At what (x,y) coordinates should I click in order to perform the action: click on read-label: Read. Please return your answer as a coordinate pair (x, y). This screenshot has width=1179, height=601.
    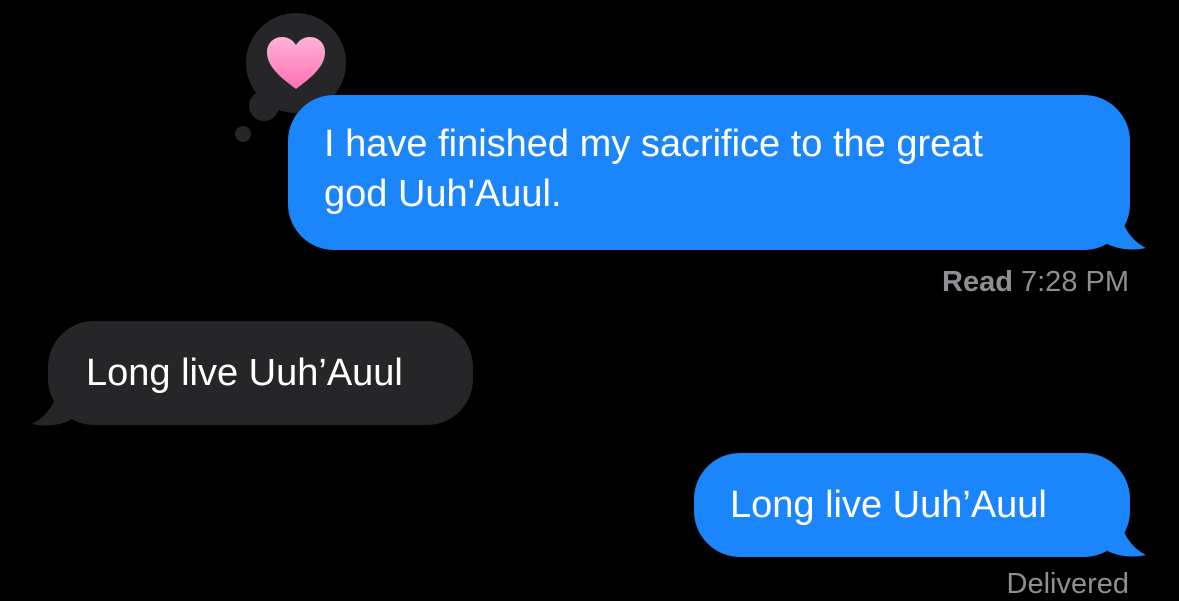
    Looking at the image, I should click on (977, 282).